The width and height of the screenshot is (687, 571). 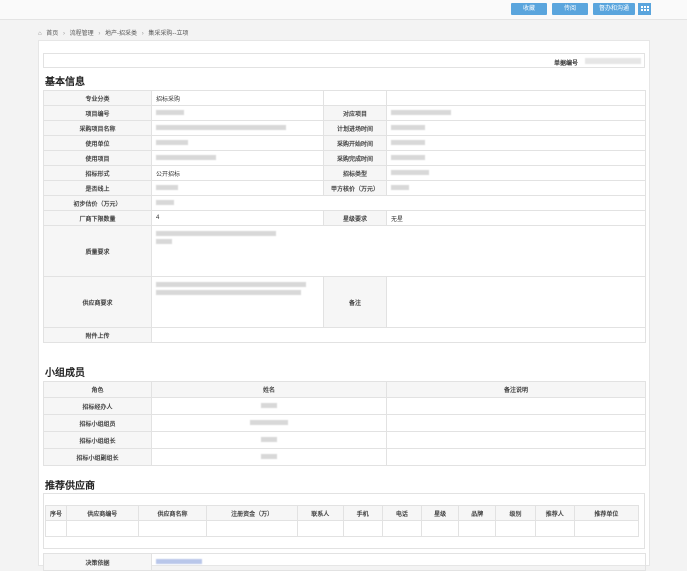 What do you see at coordinates (237, 128) in the screenshot?
I see `purchase-name-value` at bounding box center [237, 128].